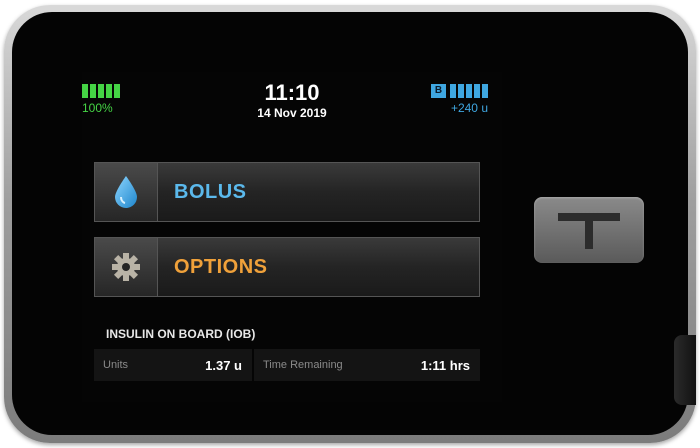 The image size is (700, 448). Describe the element at coordinates (367, 365) in the screenshot. I see `iob-time-cell: Time Remaining 1:11 hrs` at that location.